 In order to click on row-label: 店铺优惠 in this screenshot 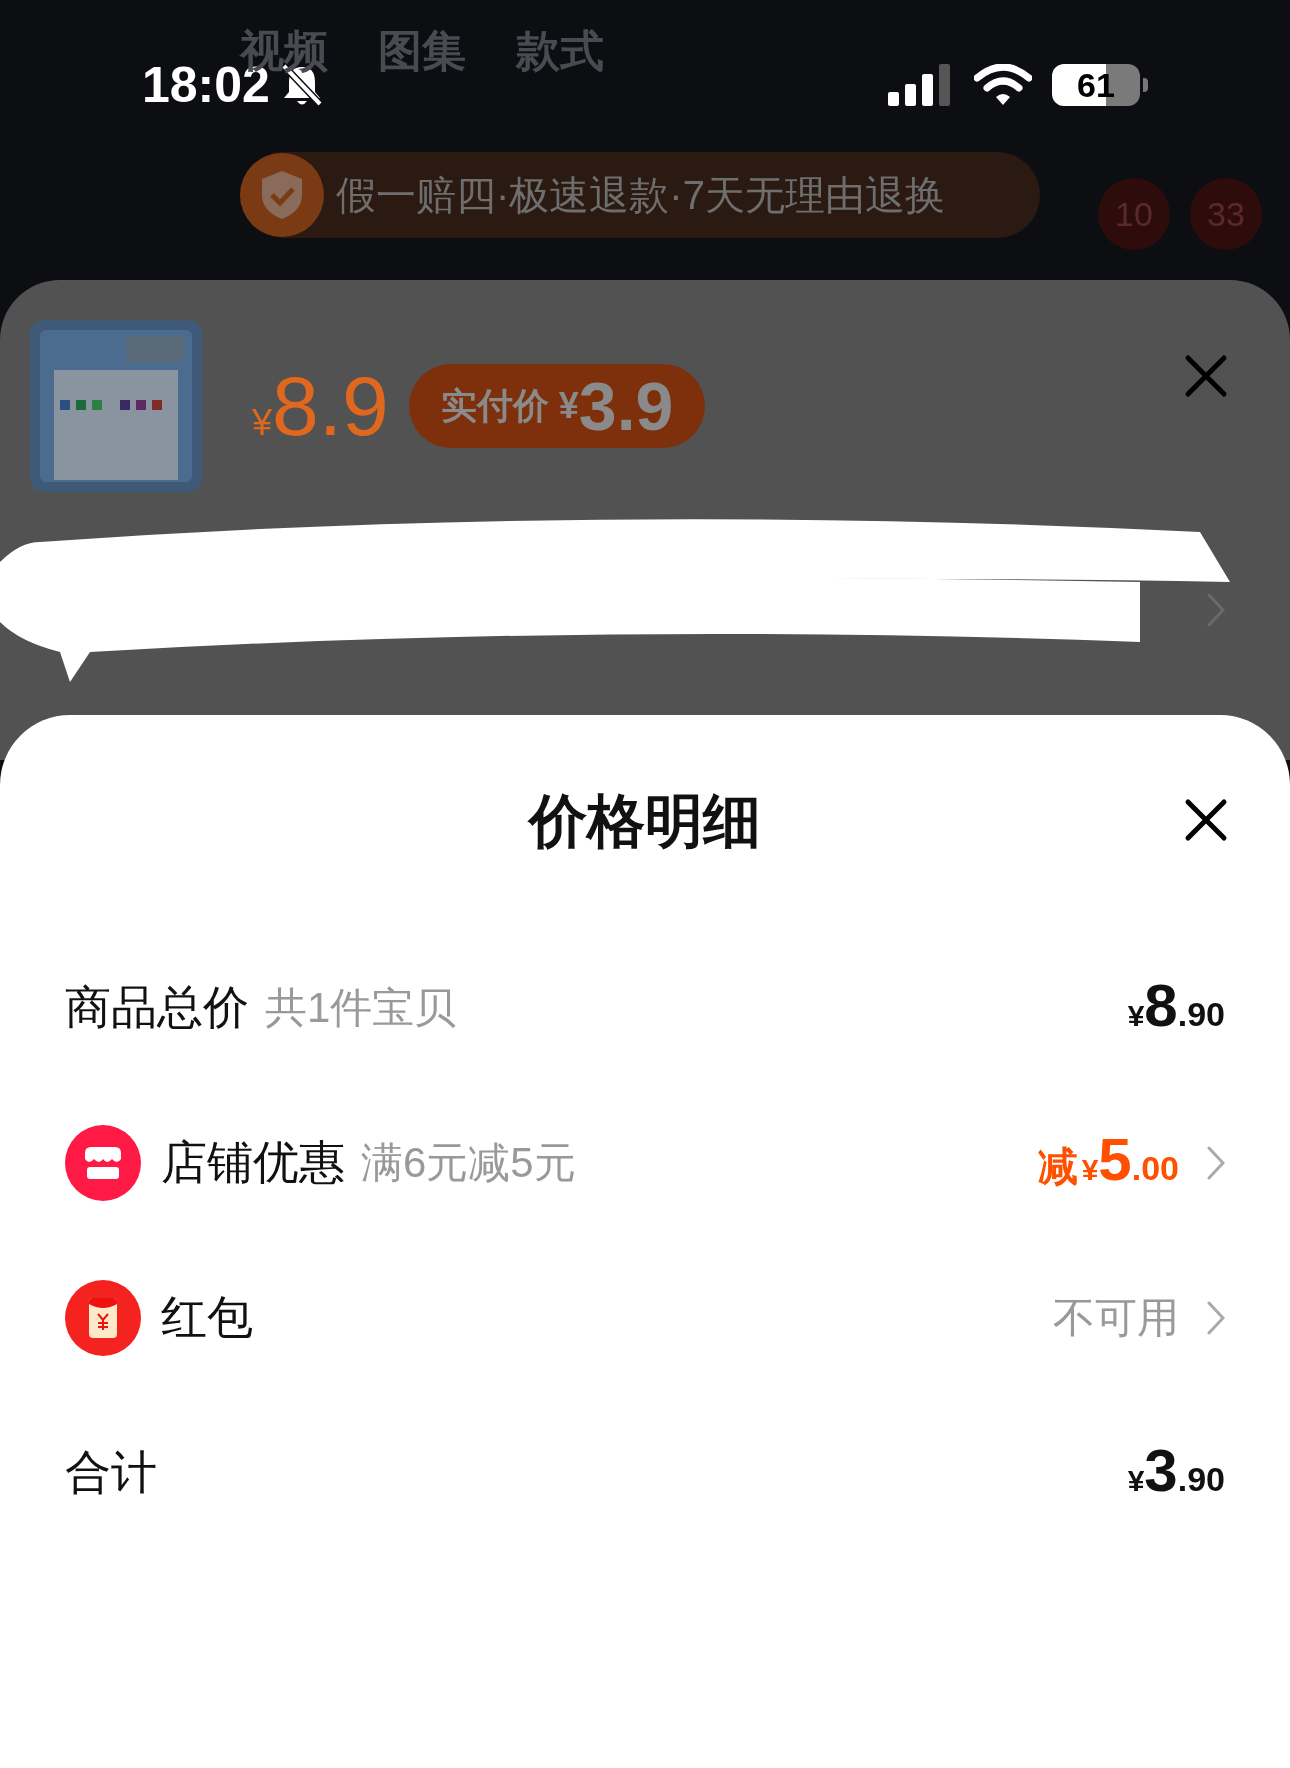, I will do `click(253, 1162)`.